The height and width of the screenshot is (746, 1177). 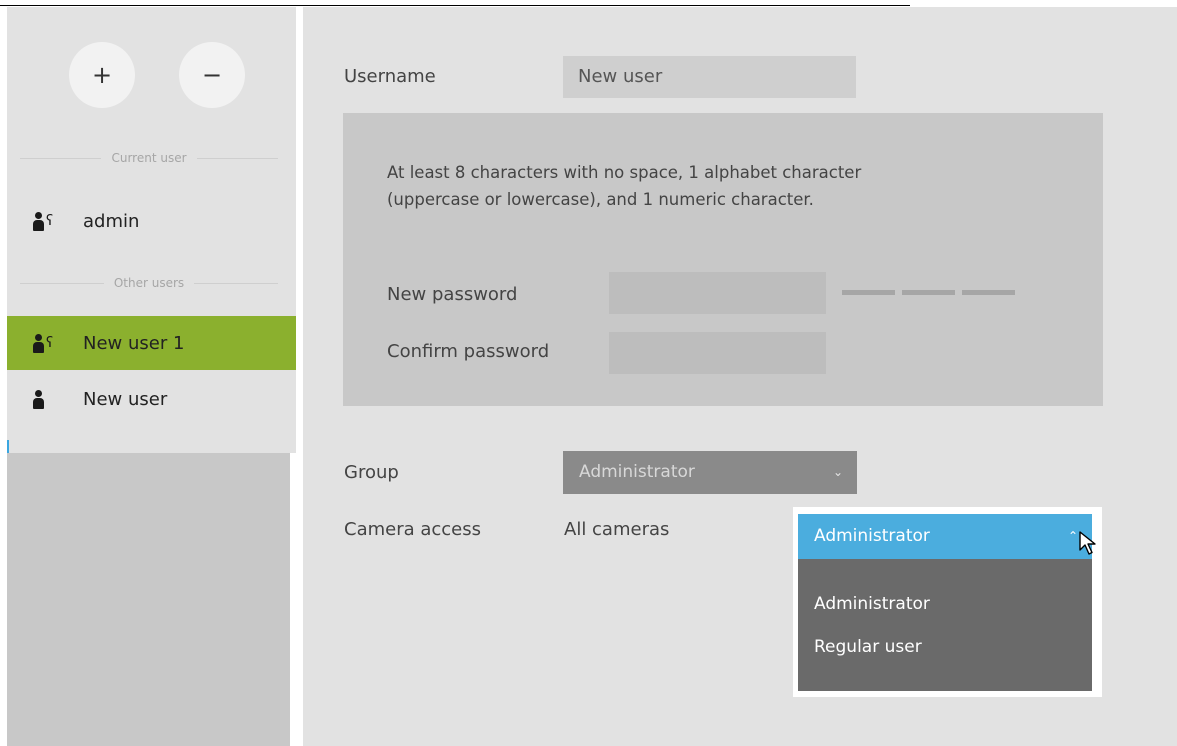 I want to click on user-icon, so click(x=46, y=399).